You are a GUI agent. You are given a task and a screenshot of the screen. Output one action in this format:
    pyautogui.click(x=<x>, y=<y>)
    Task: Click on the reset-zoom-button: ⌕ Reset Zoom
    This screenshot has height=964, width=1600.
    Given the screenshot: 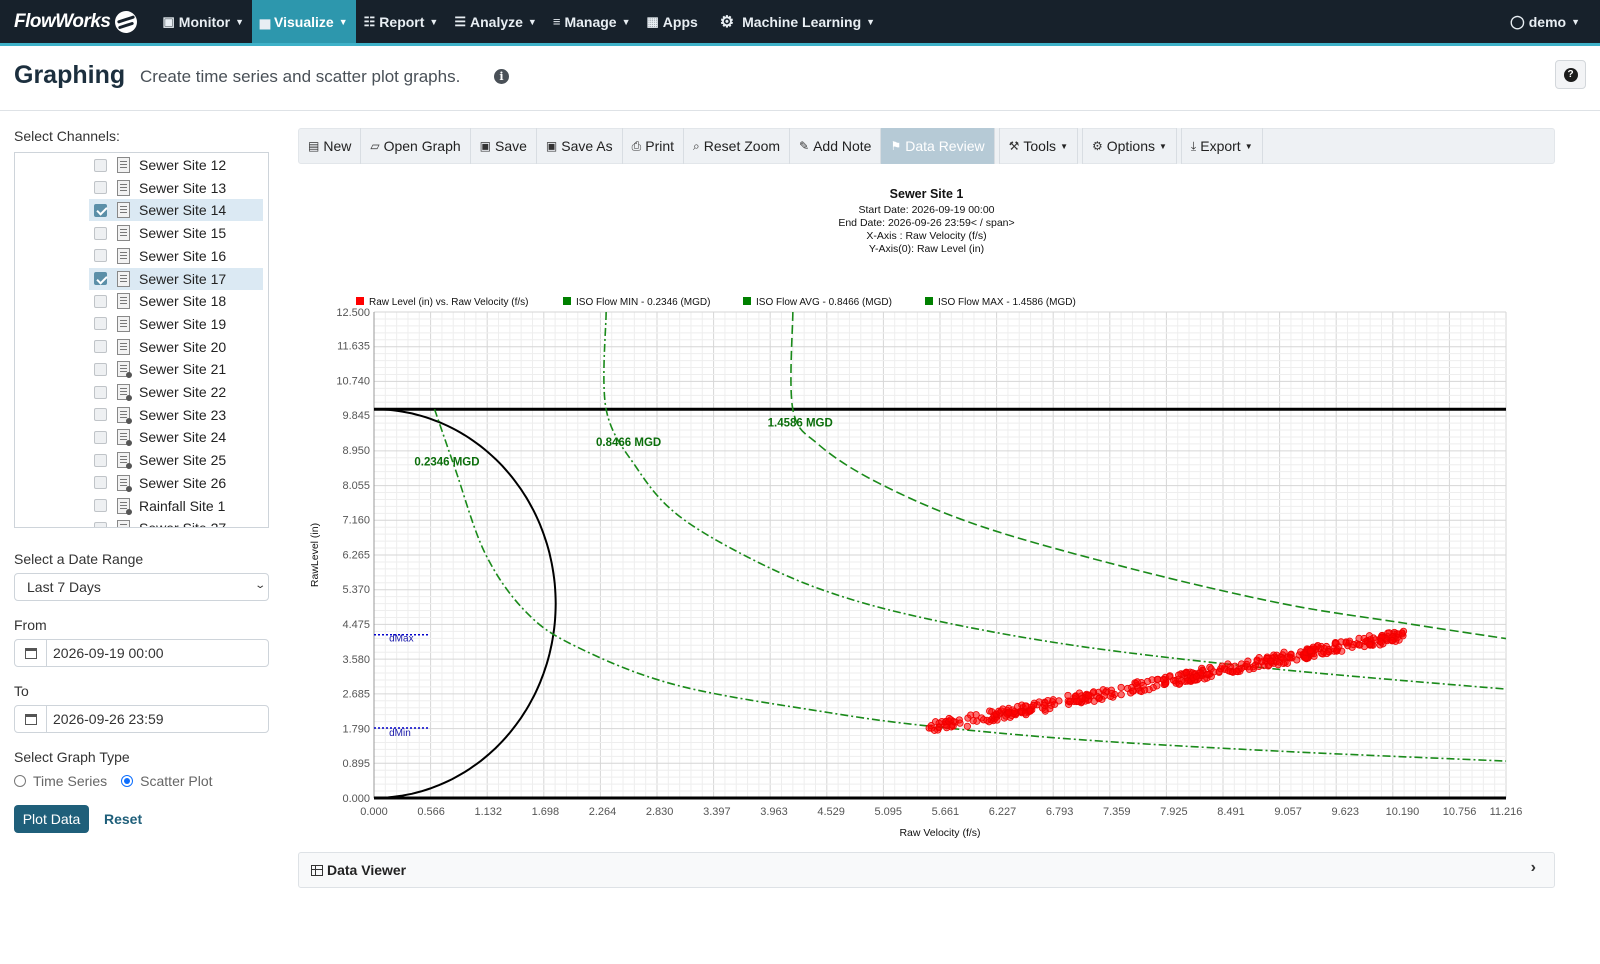 What is the action you would take?
    pyautogui.click(x=737, y=146)
    